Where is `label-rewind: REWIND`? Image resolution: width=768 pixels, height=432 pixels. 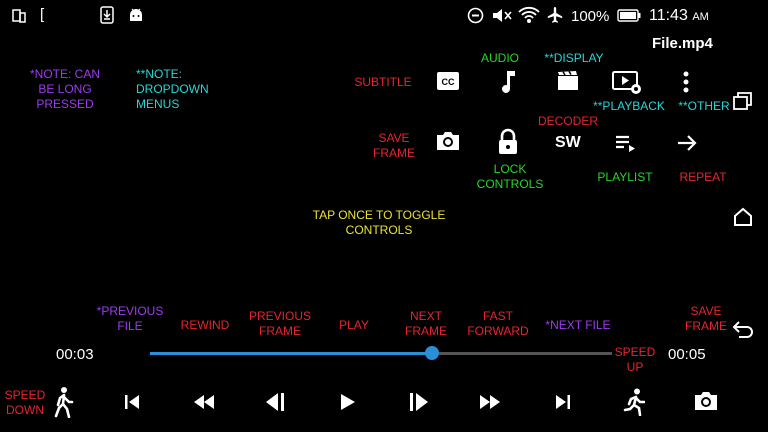
label-rewind: REWIND is located at coordinates (205, 325).